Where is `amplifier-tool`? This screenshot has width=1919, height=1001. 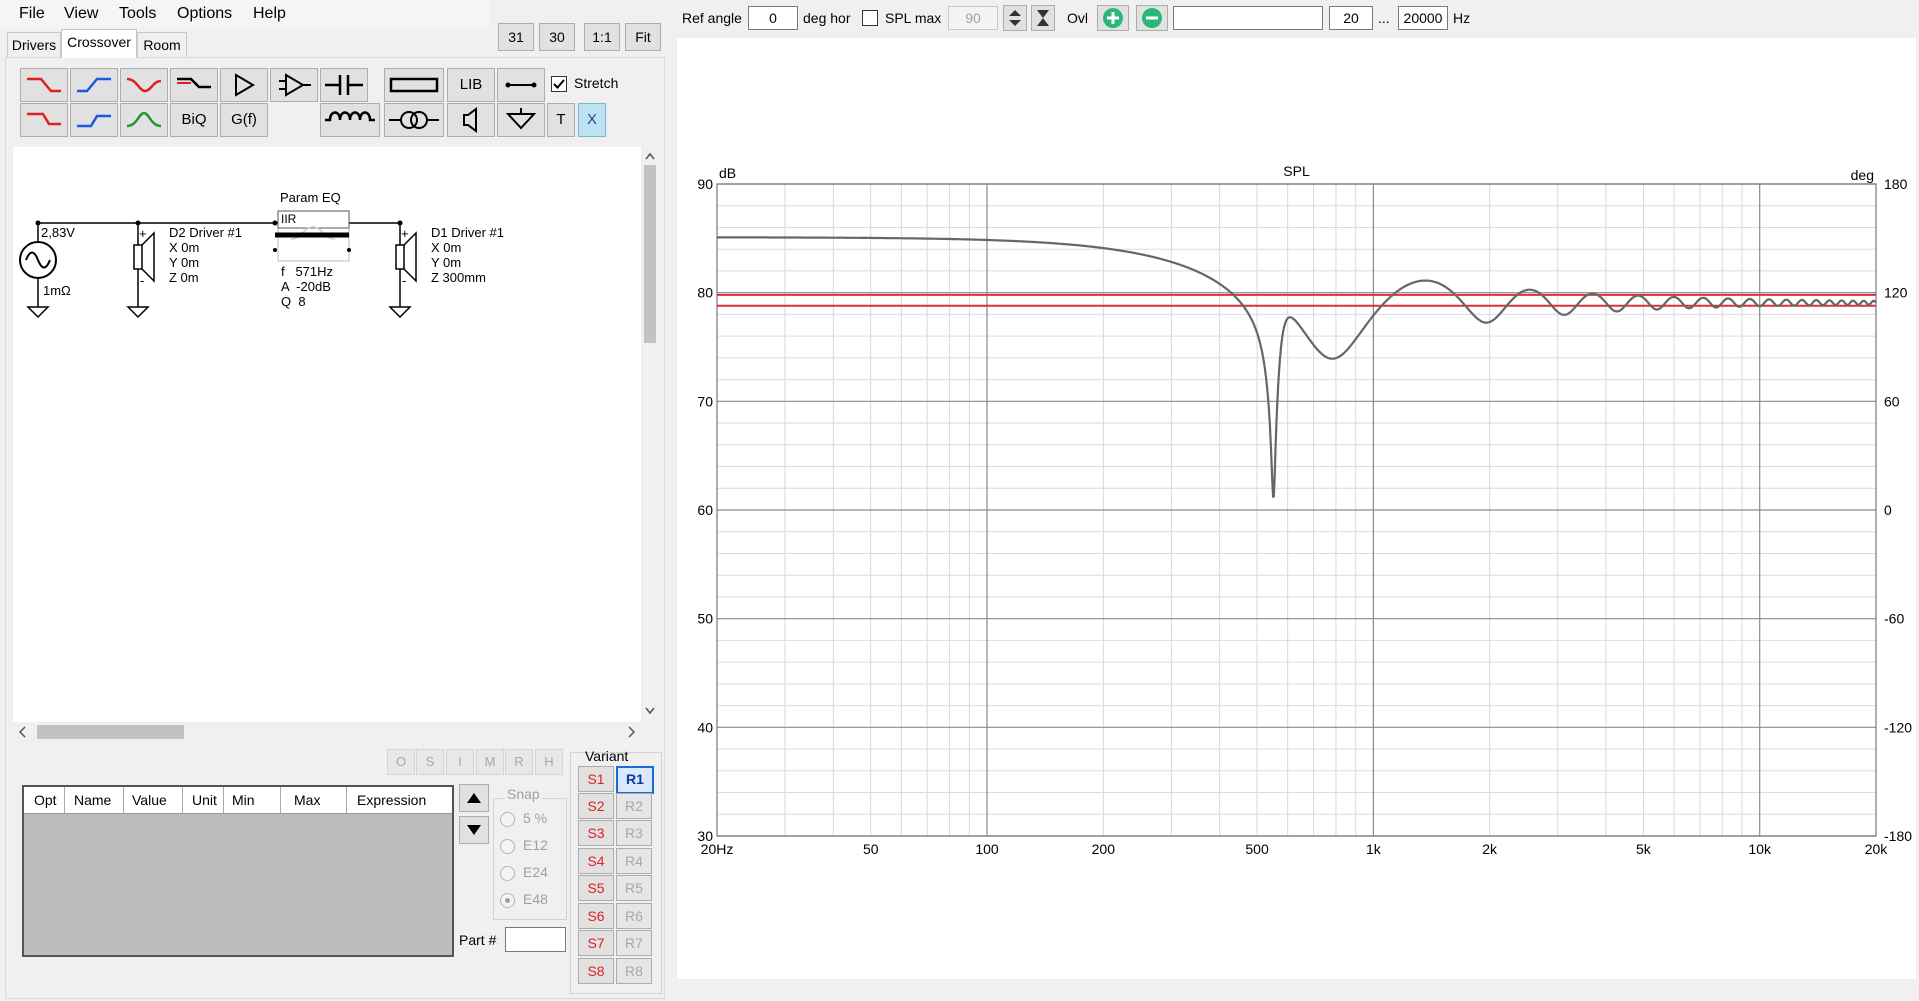
amplifier-tool is located at coordinates (244, 85).